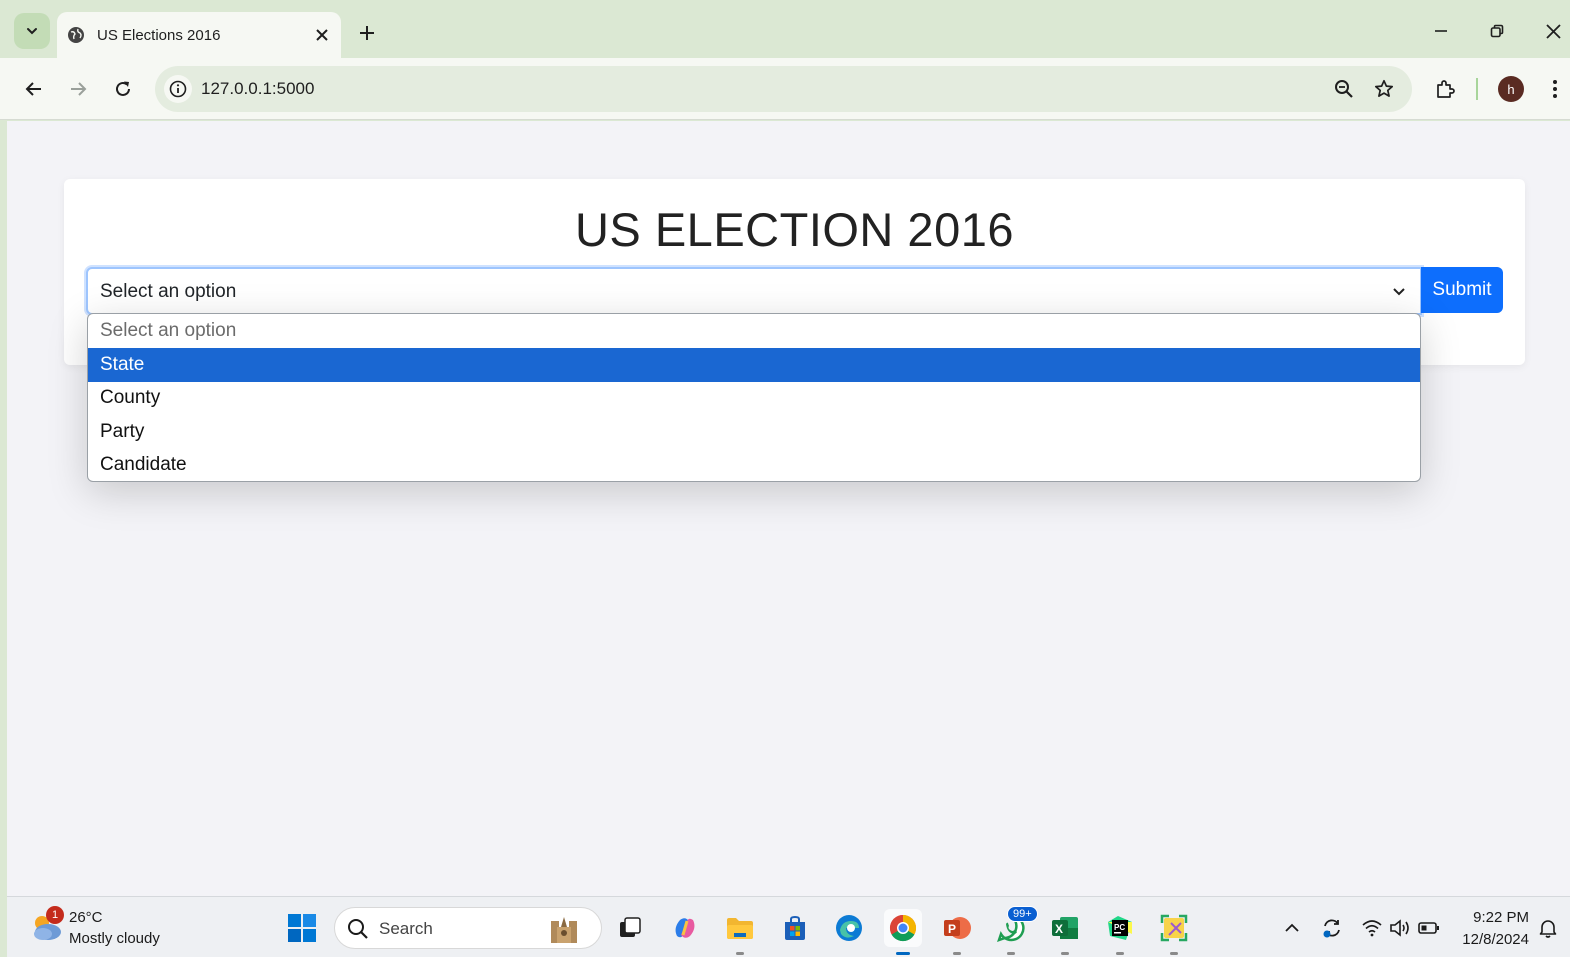 The width and height of the screenshot is (1570, 957). I want to click on pycharm-icon: PC, so click(1120, 932).